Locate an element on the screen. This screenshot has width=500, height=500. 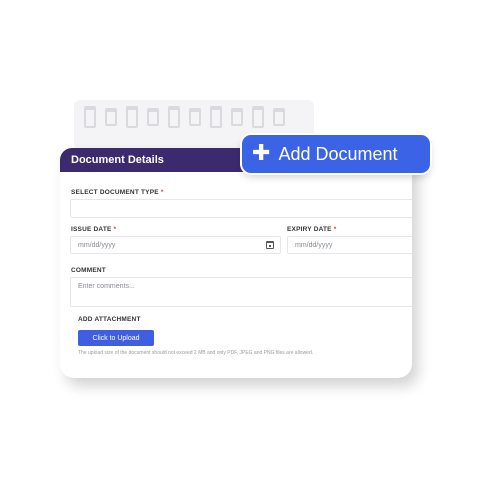
document-type-label: SELECT DOCUMENT TYPE * is located at coordinates (117, 192).